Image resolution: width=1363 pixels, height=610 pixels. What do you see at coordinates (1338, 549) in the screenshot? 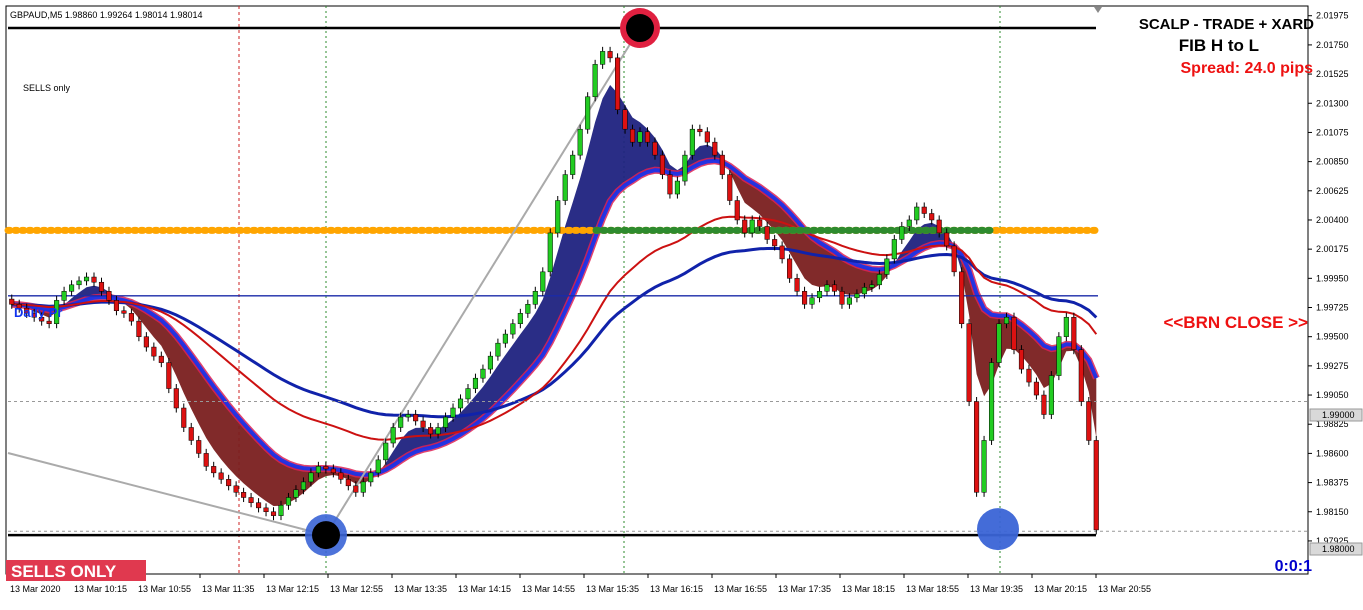
I see `bottom-price-tag: 1.98000` at bounding box center [1338, 549].